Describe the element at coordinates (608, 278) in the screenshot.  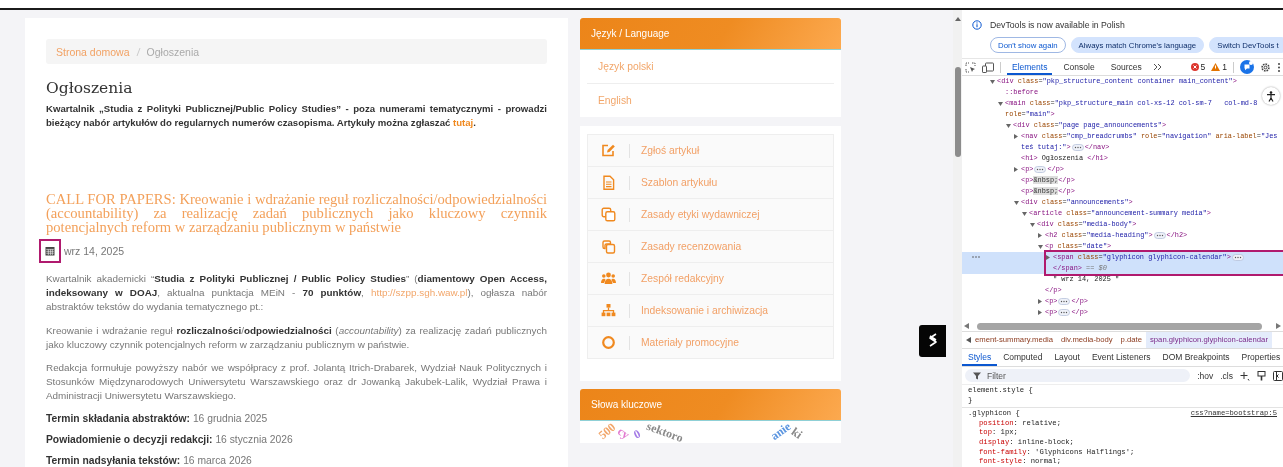
I see `people-icon` at that location.